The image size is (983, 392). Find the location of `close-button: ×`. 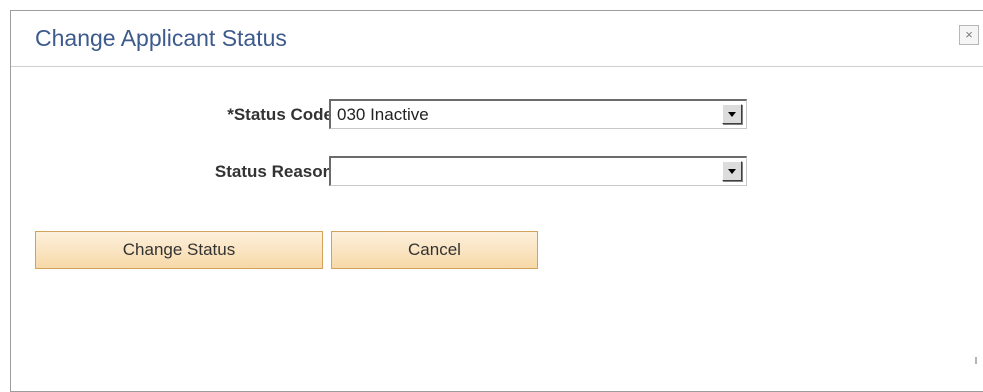

close-button: × is located at coordinates (969, 35).